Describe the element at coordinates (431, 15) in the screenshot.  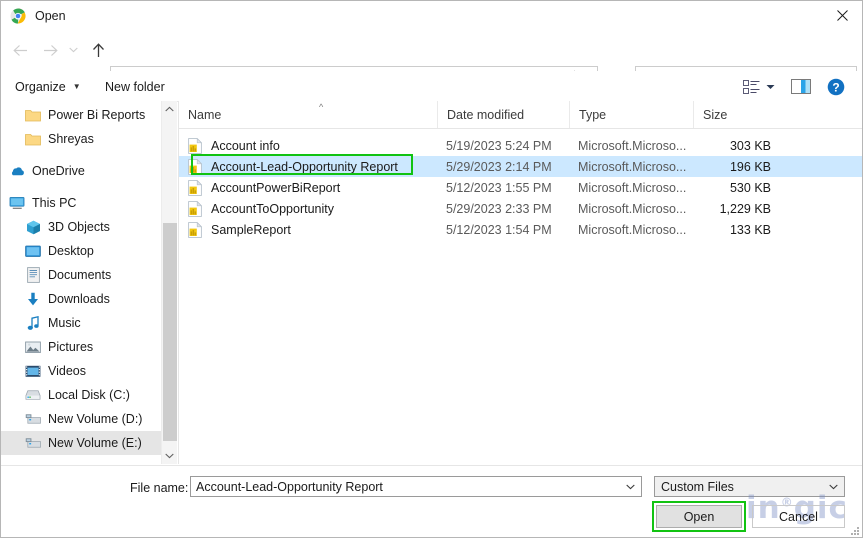
I see `title-bar: Open` at that location.